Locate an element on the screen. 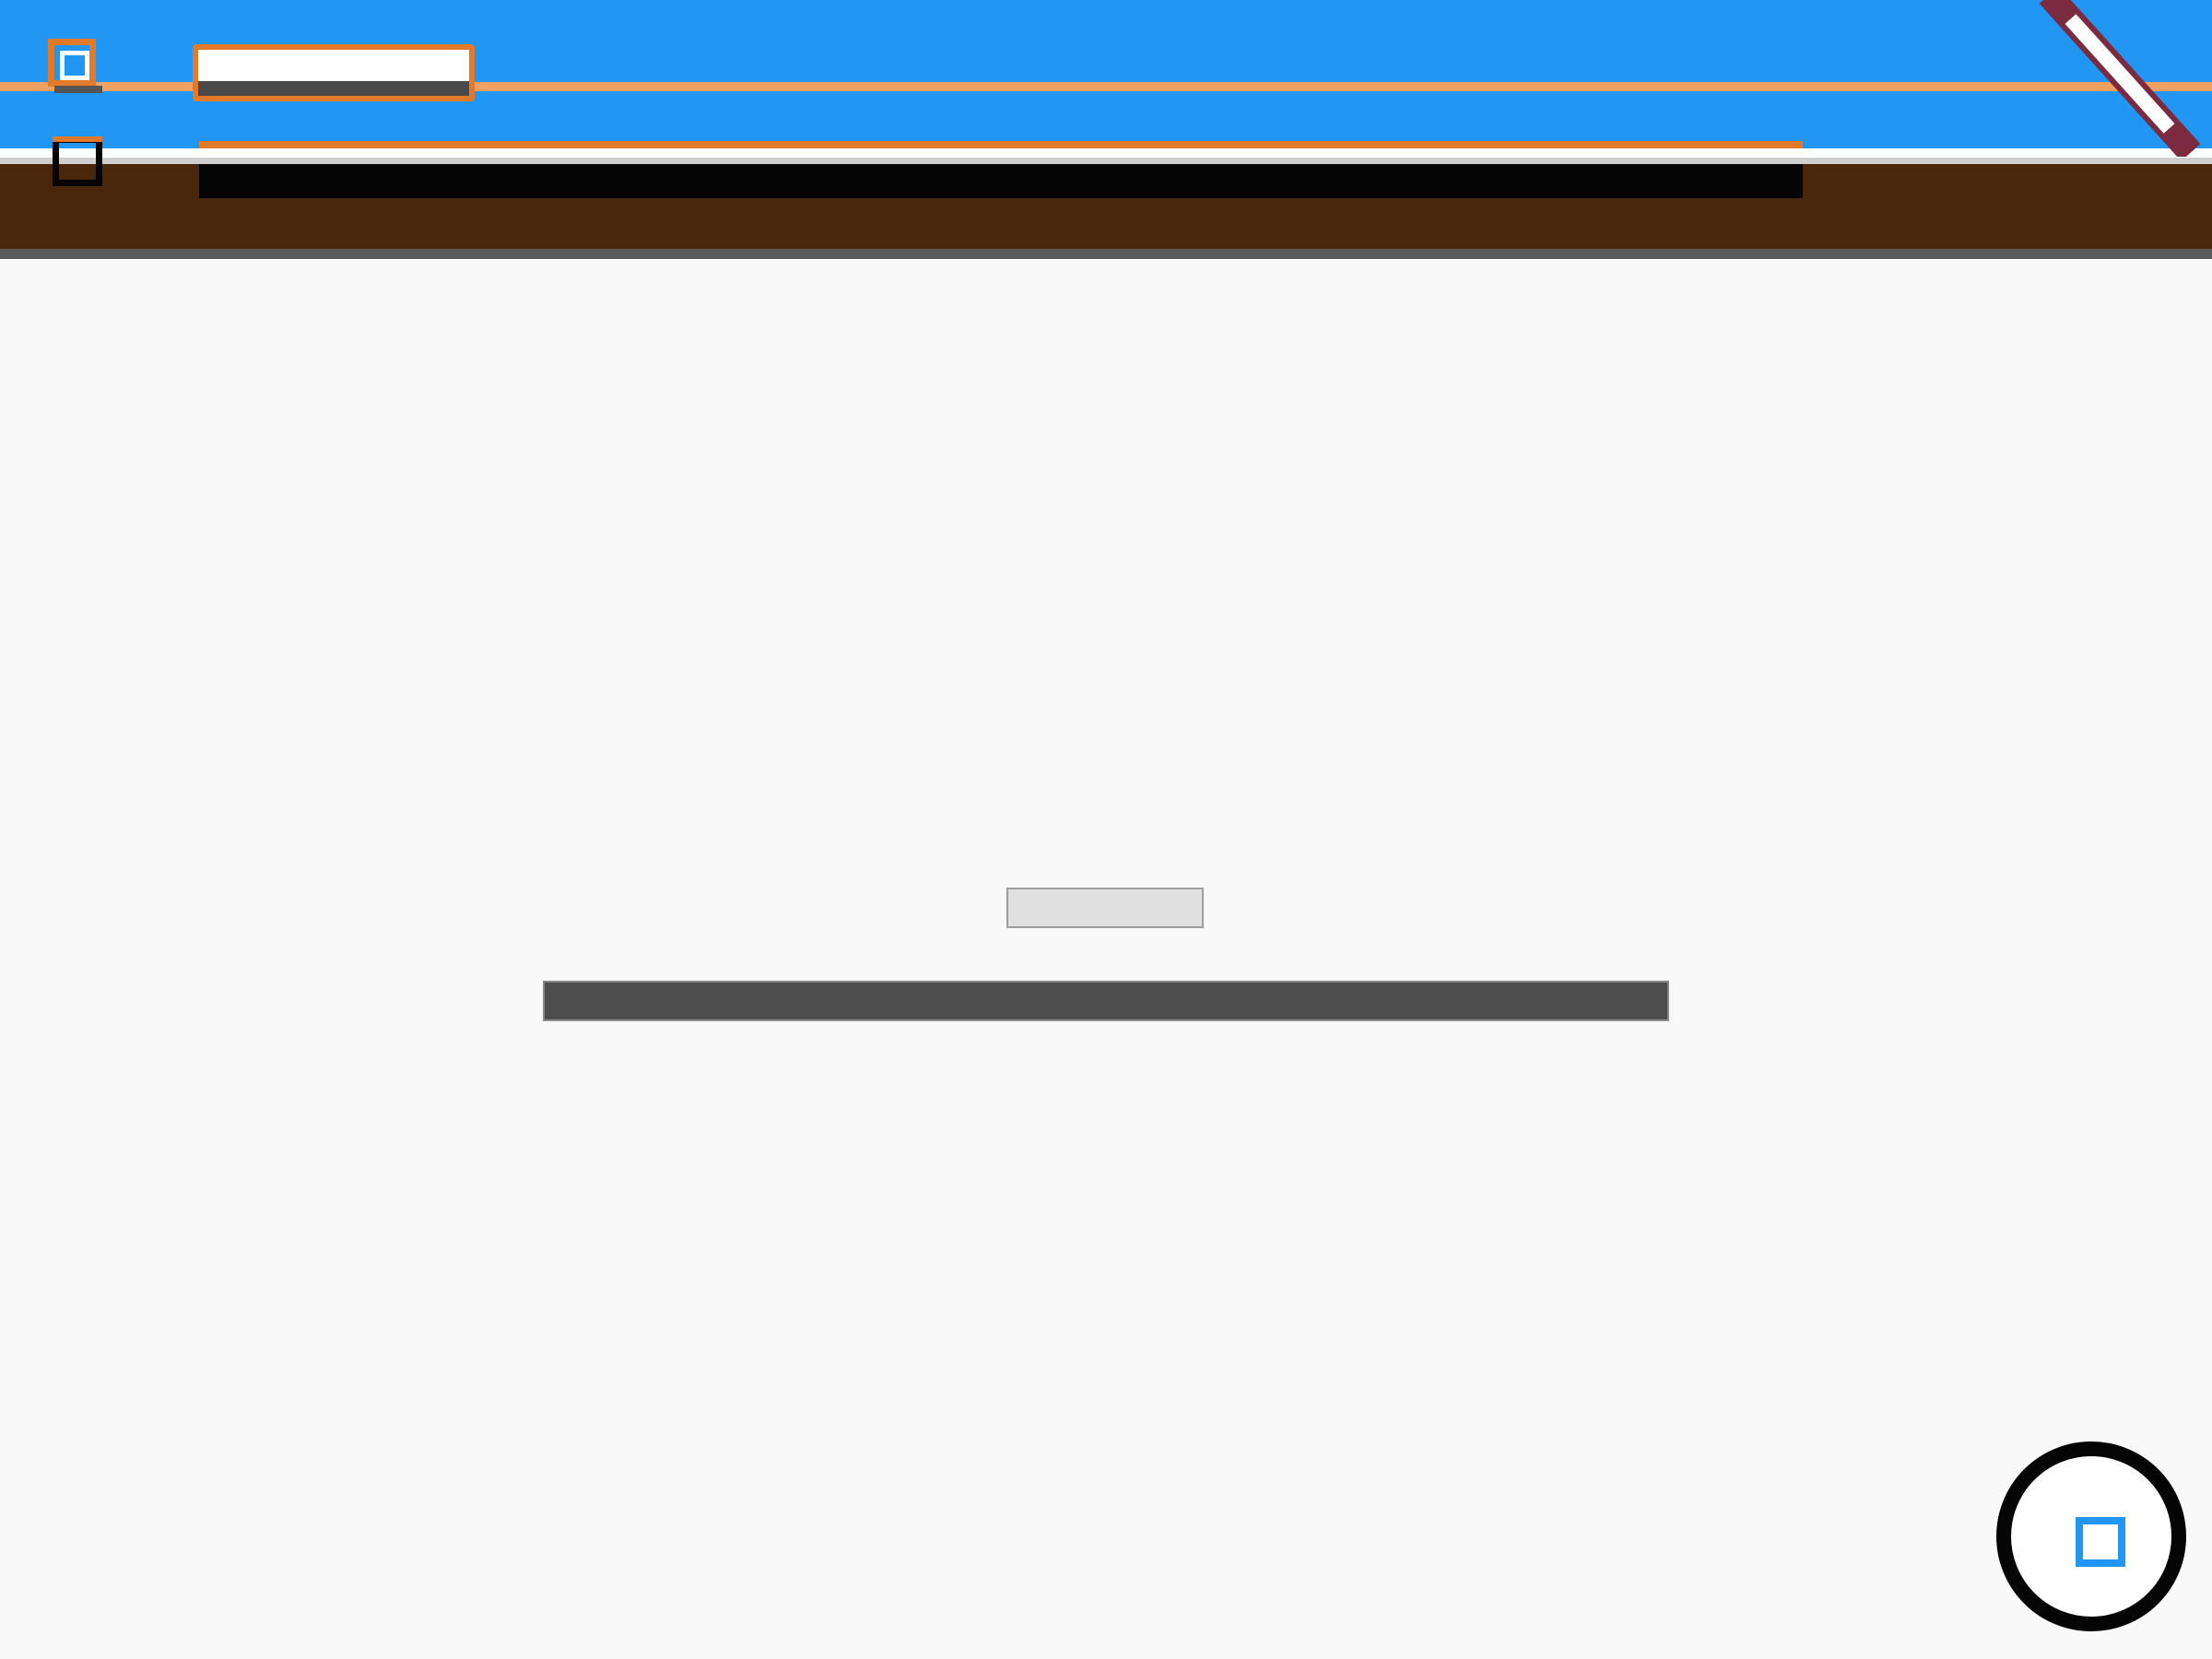 This screenshot has height=1659, width=2212. square-icon is located at coordinates (2100, 1542).